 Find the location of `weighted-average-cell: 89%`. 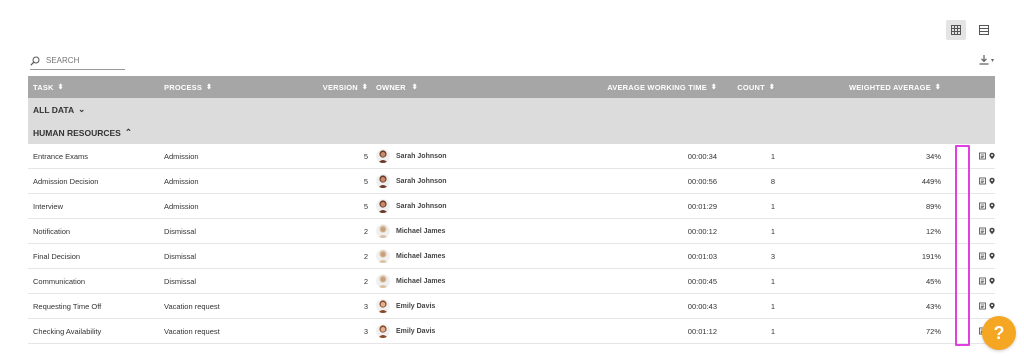

weighted-average-cell: 89% is located at coordinates (933, 206).